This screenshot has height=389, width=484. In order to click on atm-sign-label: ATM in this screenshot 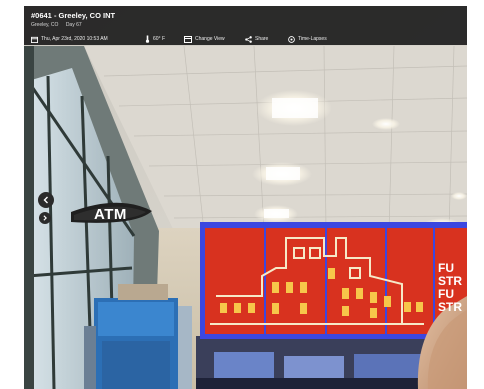, I will do `click(110, 214)`.